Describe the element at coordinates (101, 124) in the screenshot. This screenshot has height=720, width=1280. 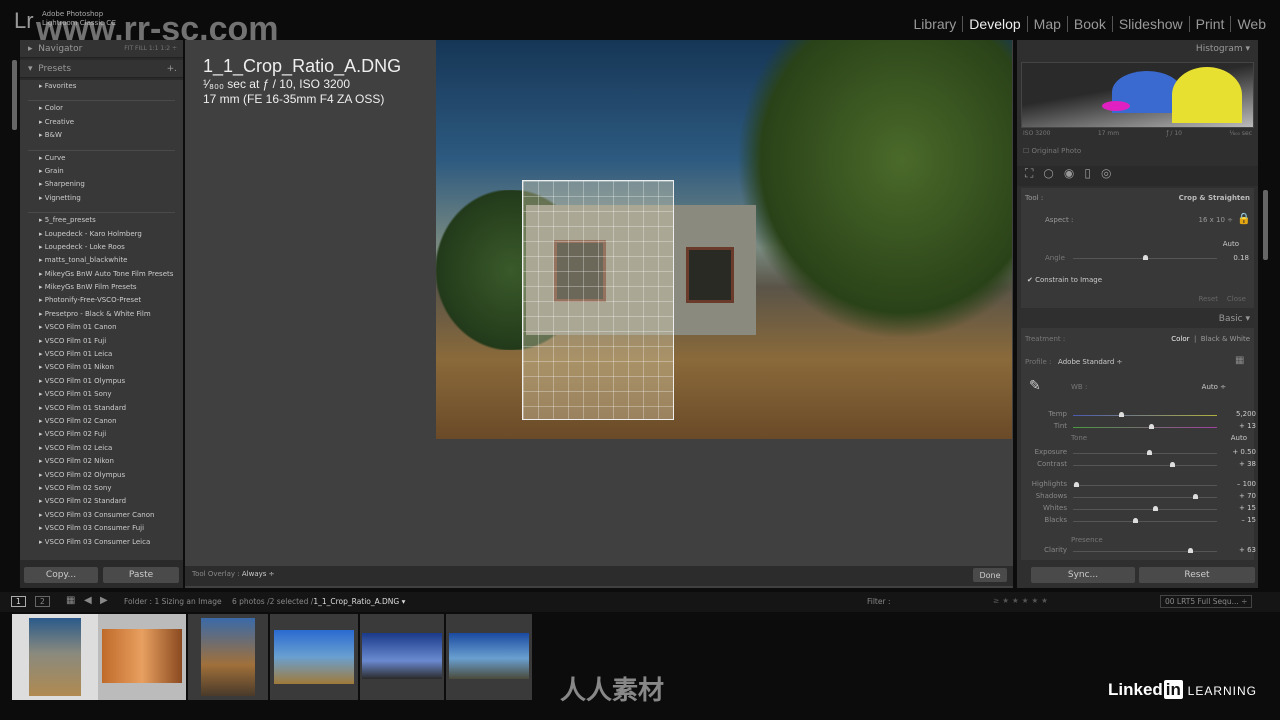
I see `preset-folder: ▸ Creative` at that location.